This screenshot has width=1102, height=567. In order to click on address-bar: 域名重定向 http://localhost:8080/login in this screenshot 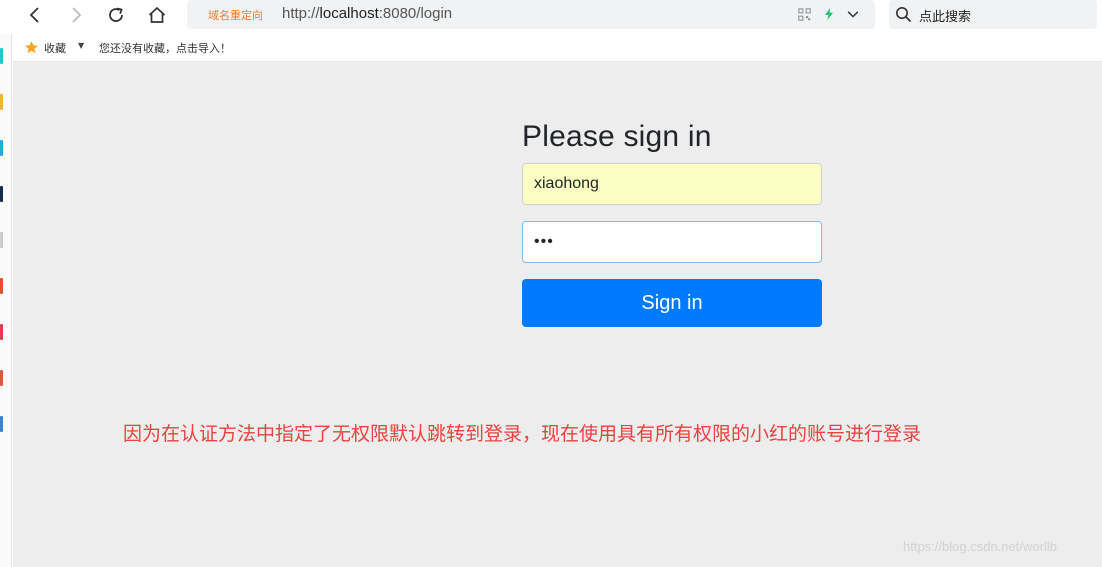, I will do `click(531, 14)`.